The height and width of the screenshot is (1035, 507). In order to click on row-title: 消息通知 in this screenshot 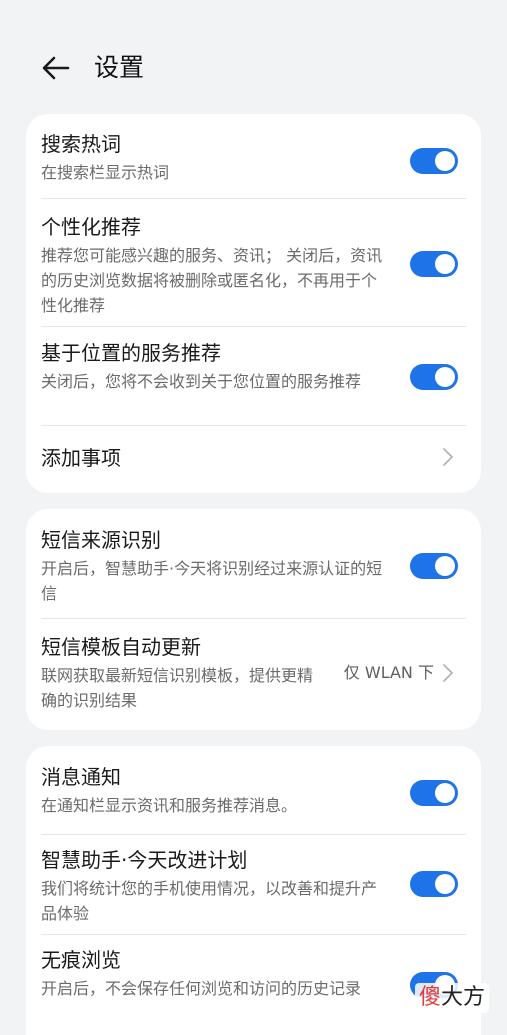, I will do `click(81, 777)`.